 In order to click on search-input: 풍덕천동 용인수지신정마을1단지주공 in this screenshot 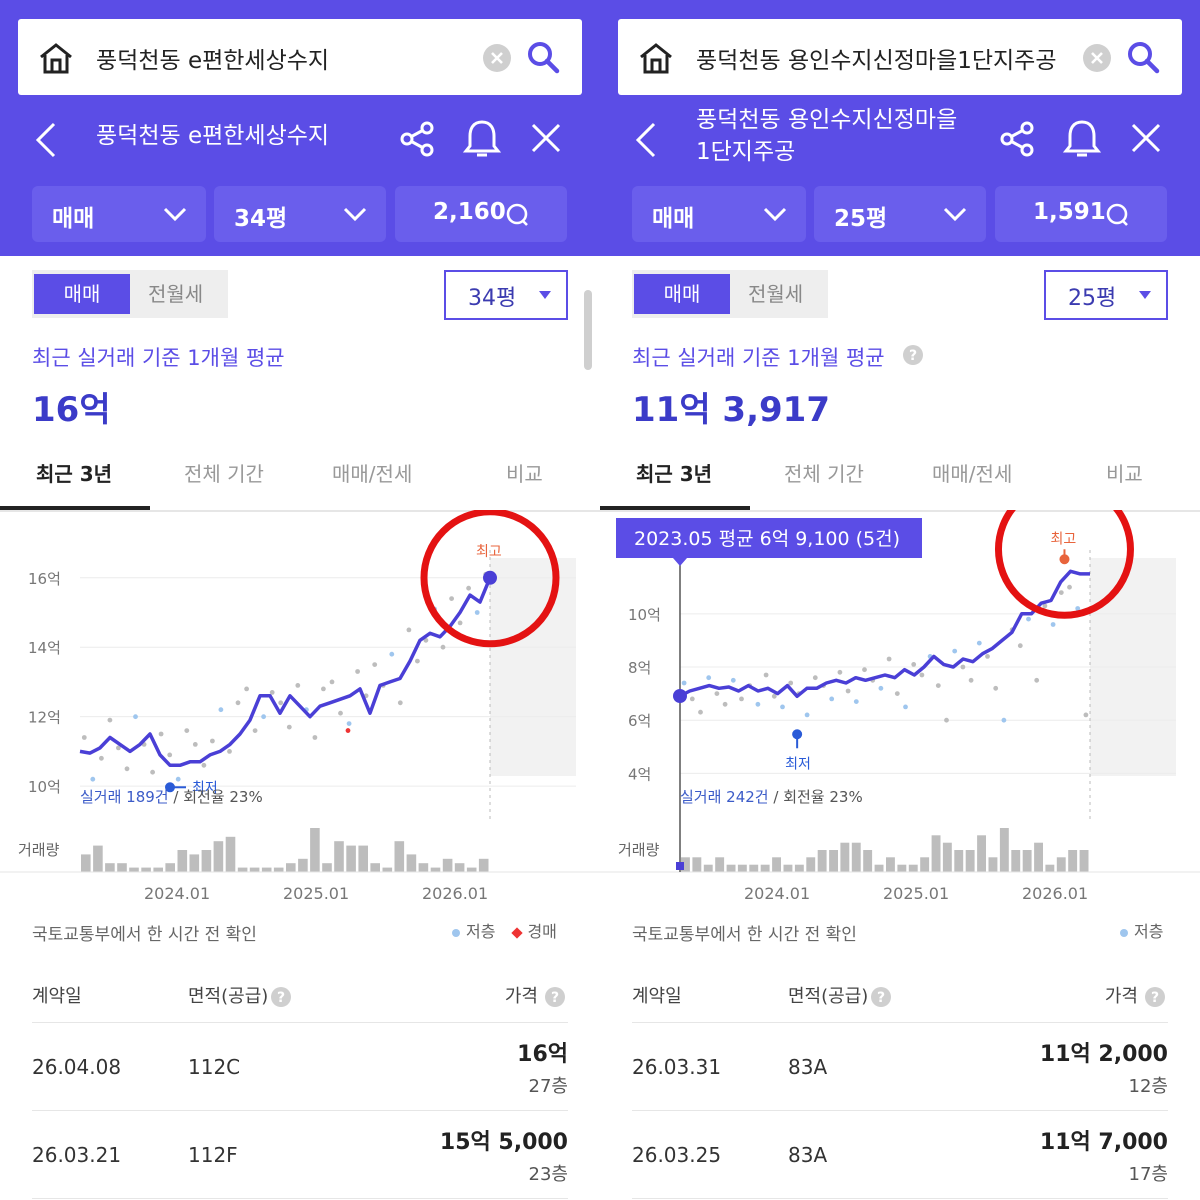, I will do `click(876, 58)`.